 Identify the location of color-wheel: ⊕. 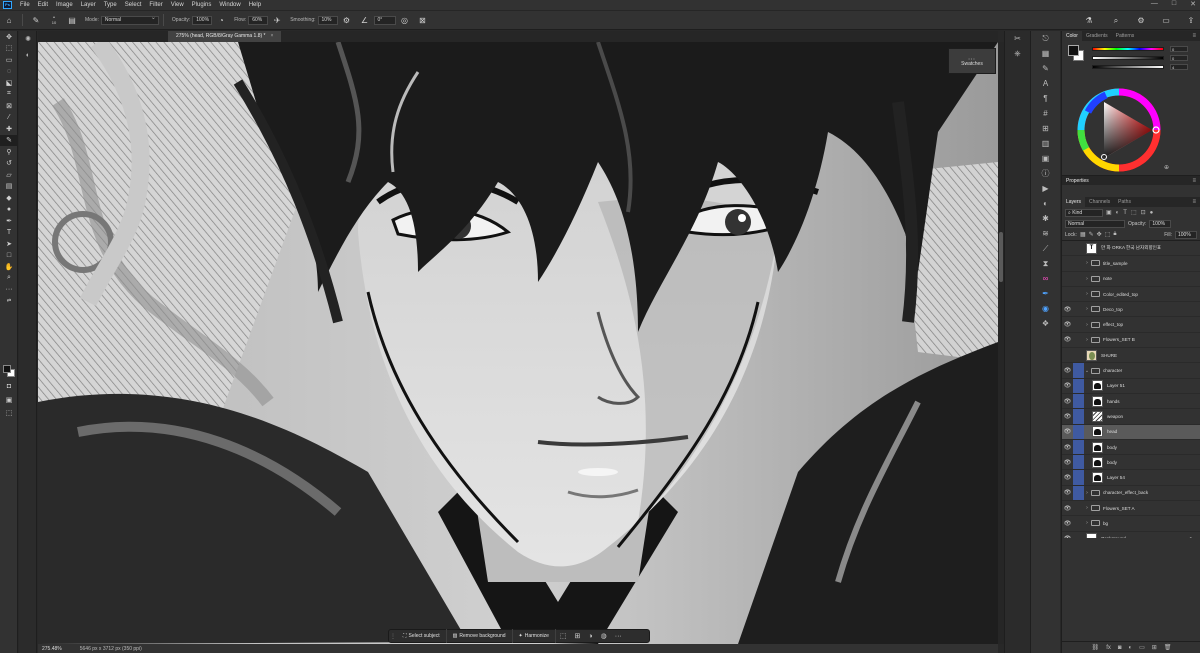
(1124, 130).